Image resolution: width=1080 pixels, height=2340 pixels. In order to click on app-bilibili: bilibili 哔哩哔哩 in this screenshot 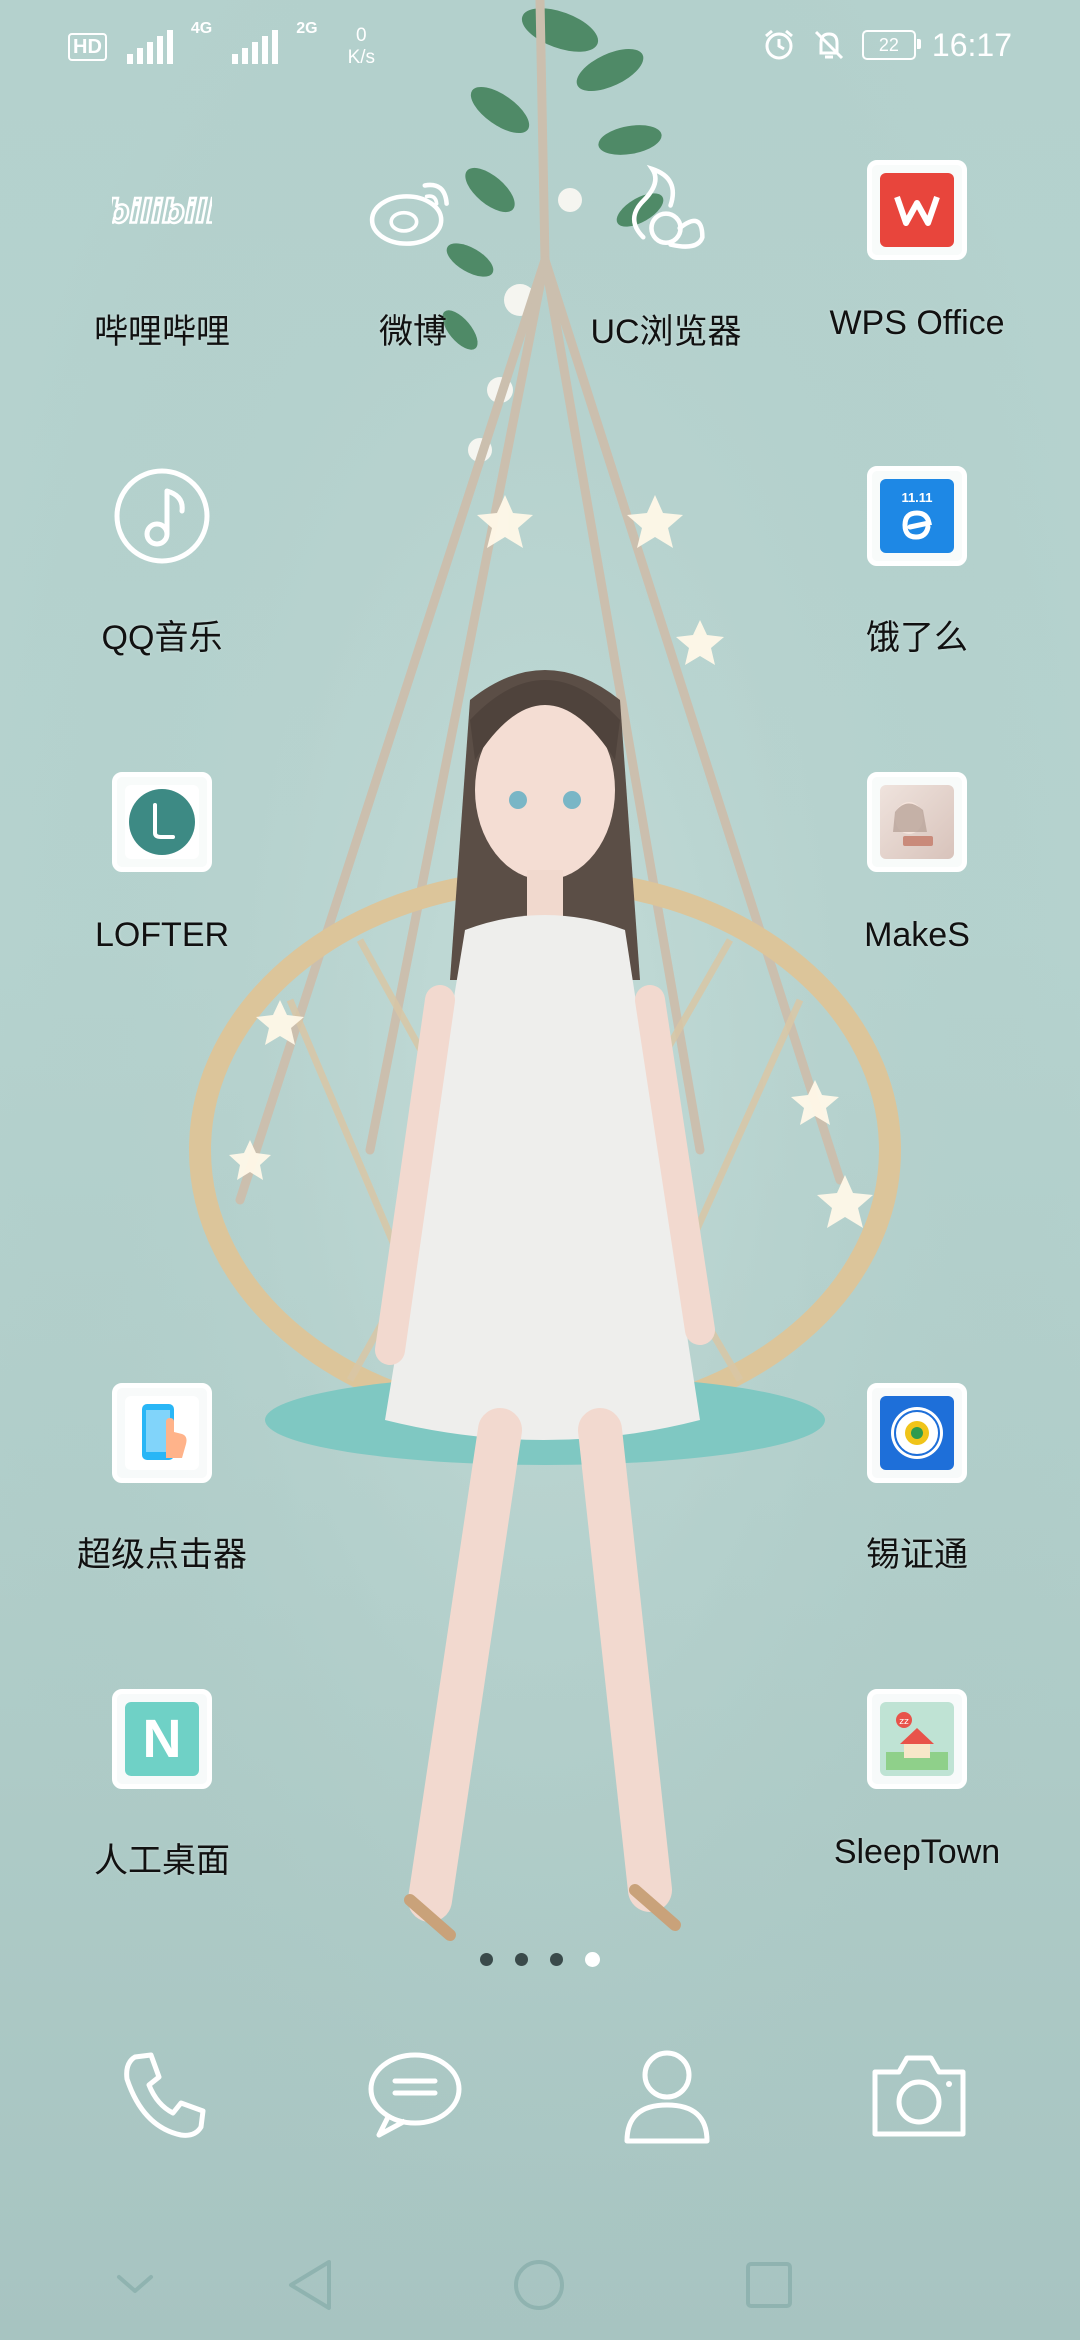, I will do `click(162, 256)`.